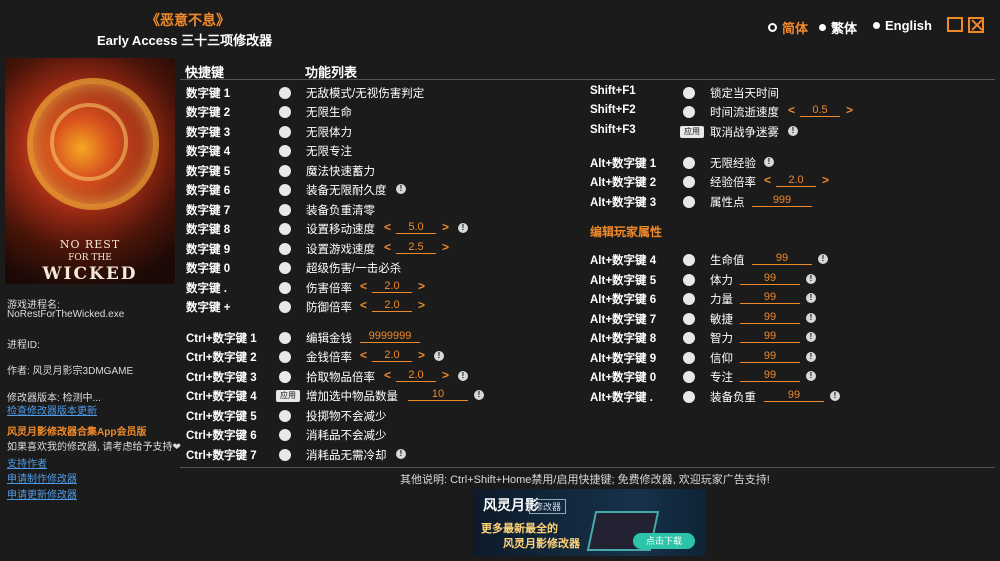  Describe the element at coordinates (976, 25) in the screenshot. I see `close-icon` at that location.